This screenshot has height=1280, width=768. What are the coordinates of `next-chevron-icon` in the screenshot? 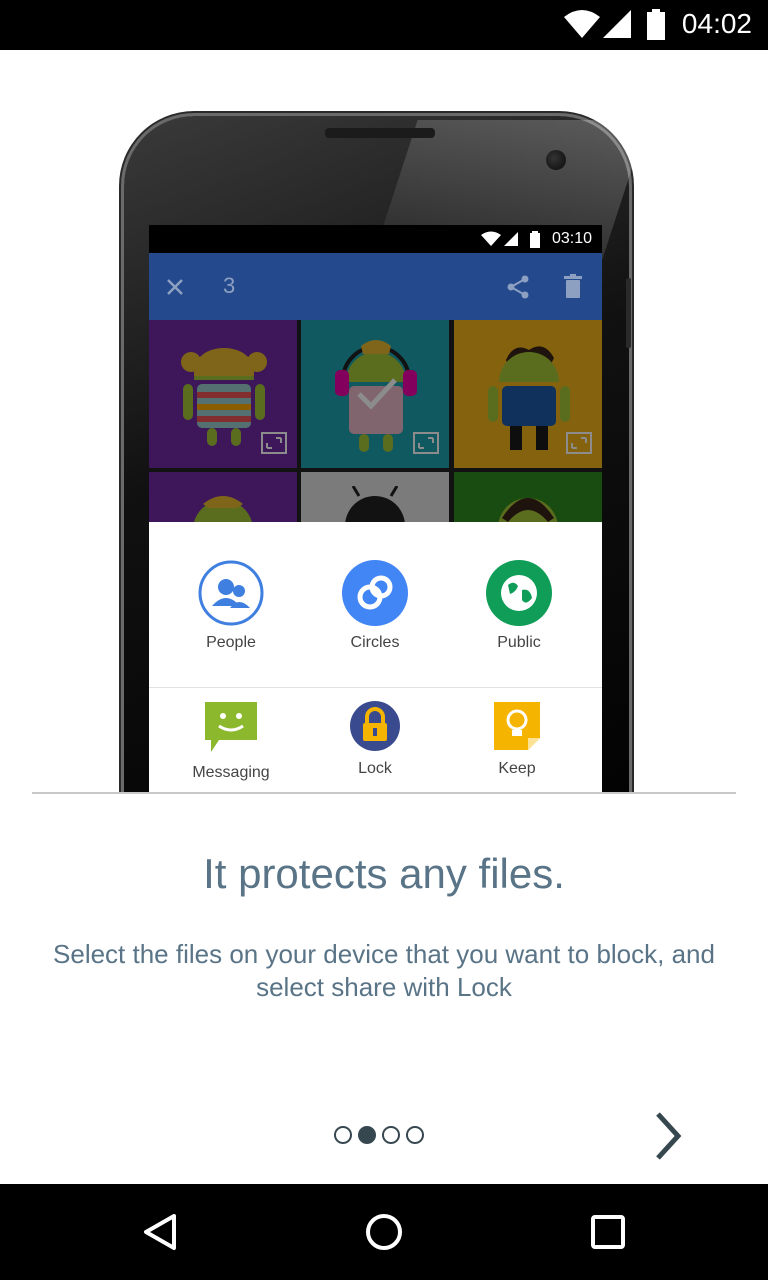 It's located at (668, 1136).